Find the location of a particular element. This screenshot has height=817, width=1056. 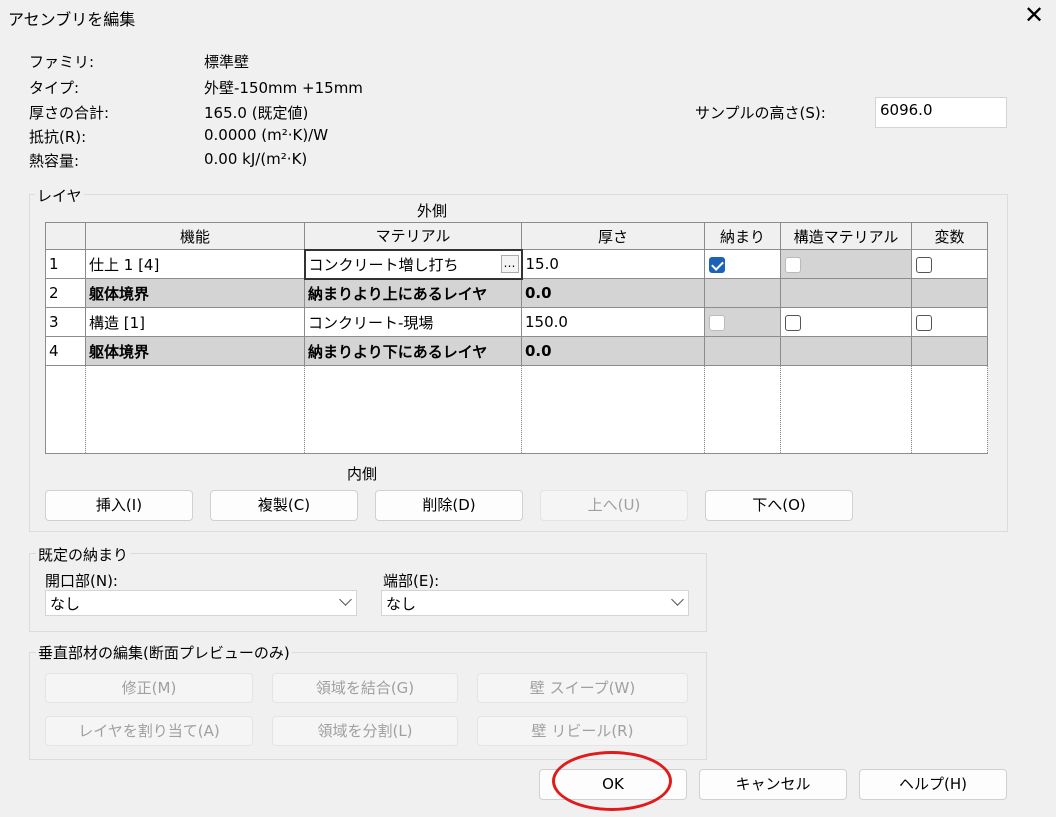

row-number: 1 is located at coordinates (65, 264).